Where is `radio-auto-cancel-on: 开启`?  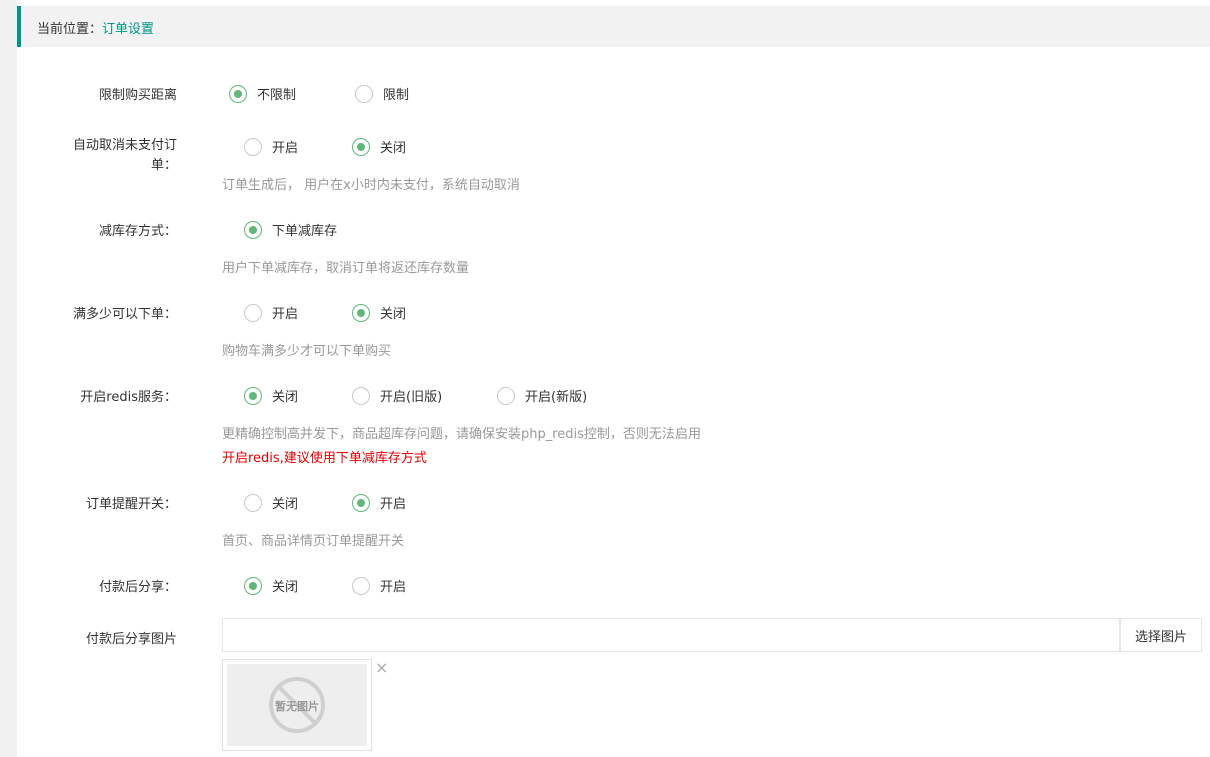
radio-auto-cancel-on: 开启 is located at coordinates (271, 146).